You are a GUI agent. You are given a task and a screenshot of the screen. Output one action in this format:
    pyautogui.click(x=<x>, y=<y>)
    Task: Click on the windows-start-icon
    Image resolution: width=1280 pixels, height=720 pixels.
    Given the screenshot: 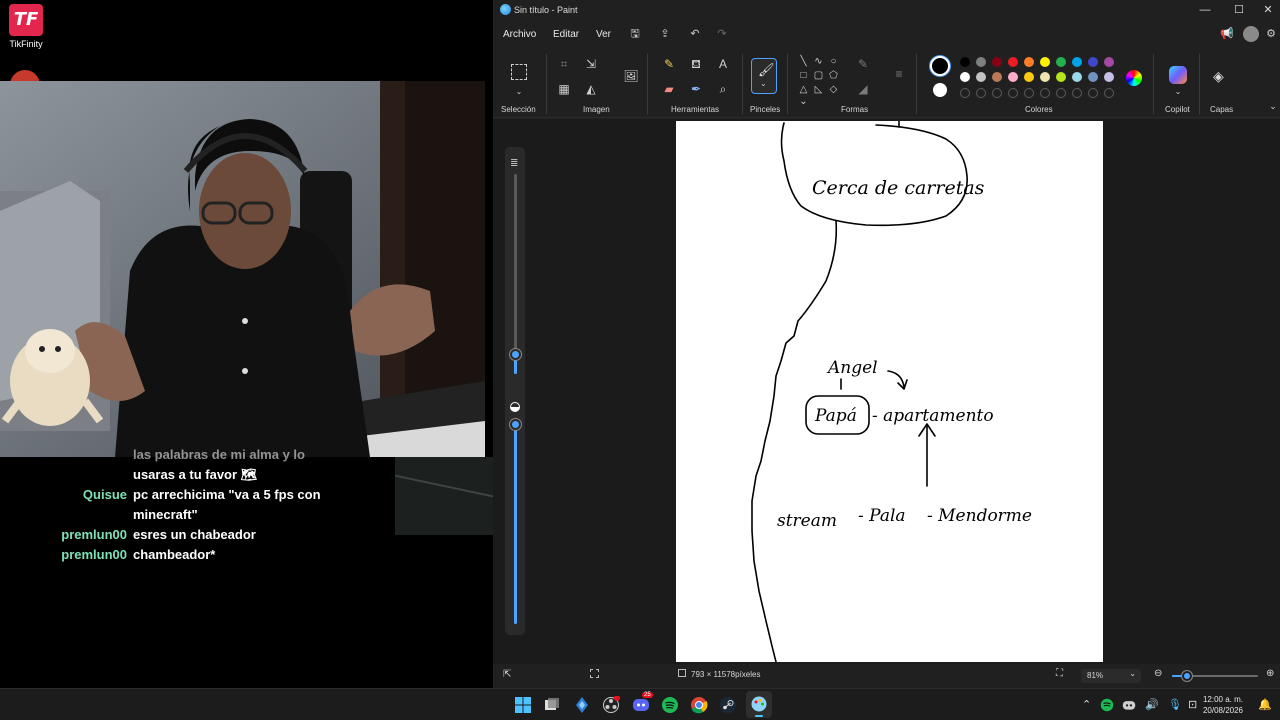 What is the action you would take?
    pyautogui.click(x=523, y=705)
    